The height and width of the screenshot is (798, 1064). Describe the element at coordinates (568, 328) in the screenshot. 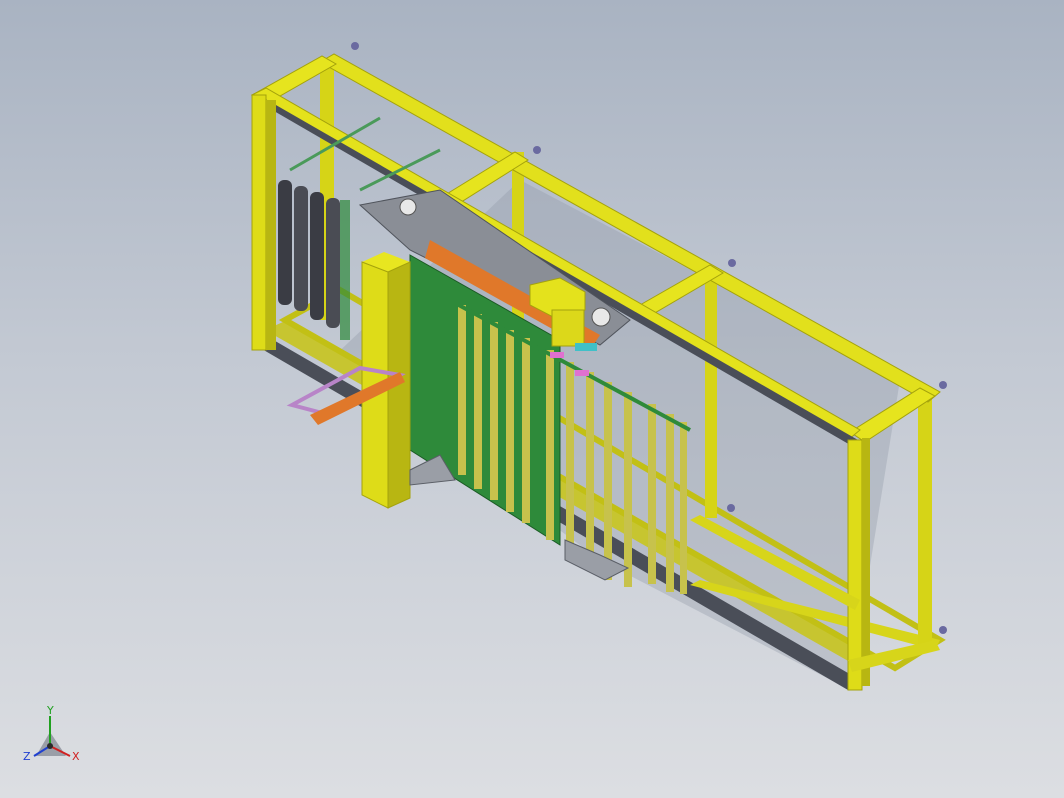

I see `head-block-body` at that location.